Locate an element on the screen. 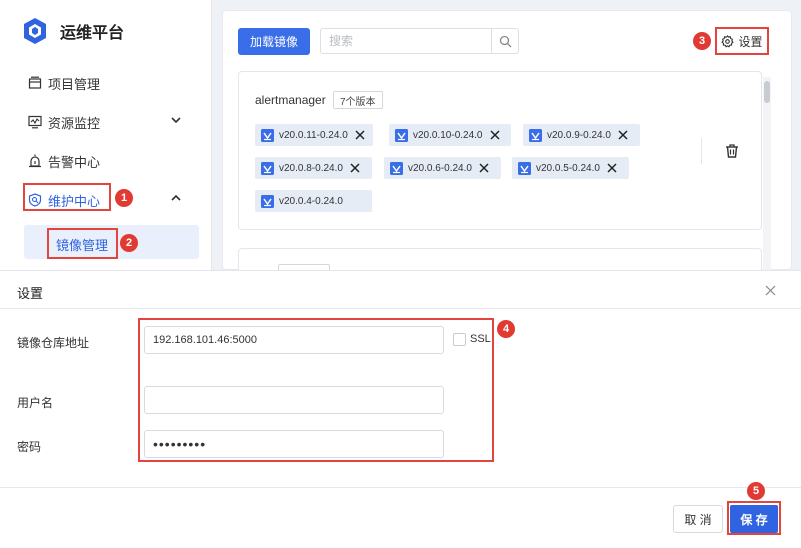 The width and height of the screenshot is (801, 548). username-label: 用户名 is located at coordinates (35, 403).